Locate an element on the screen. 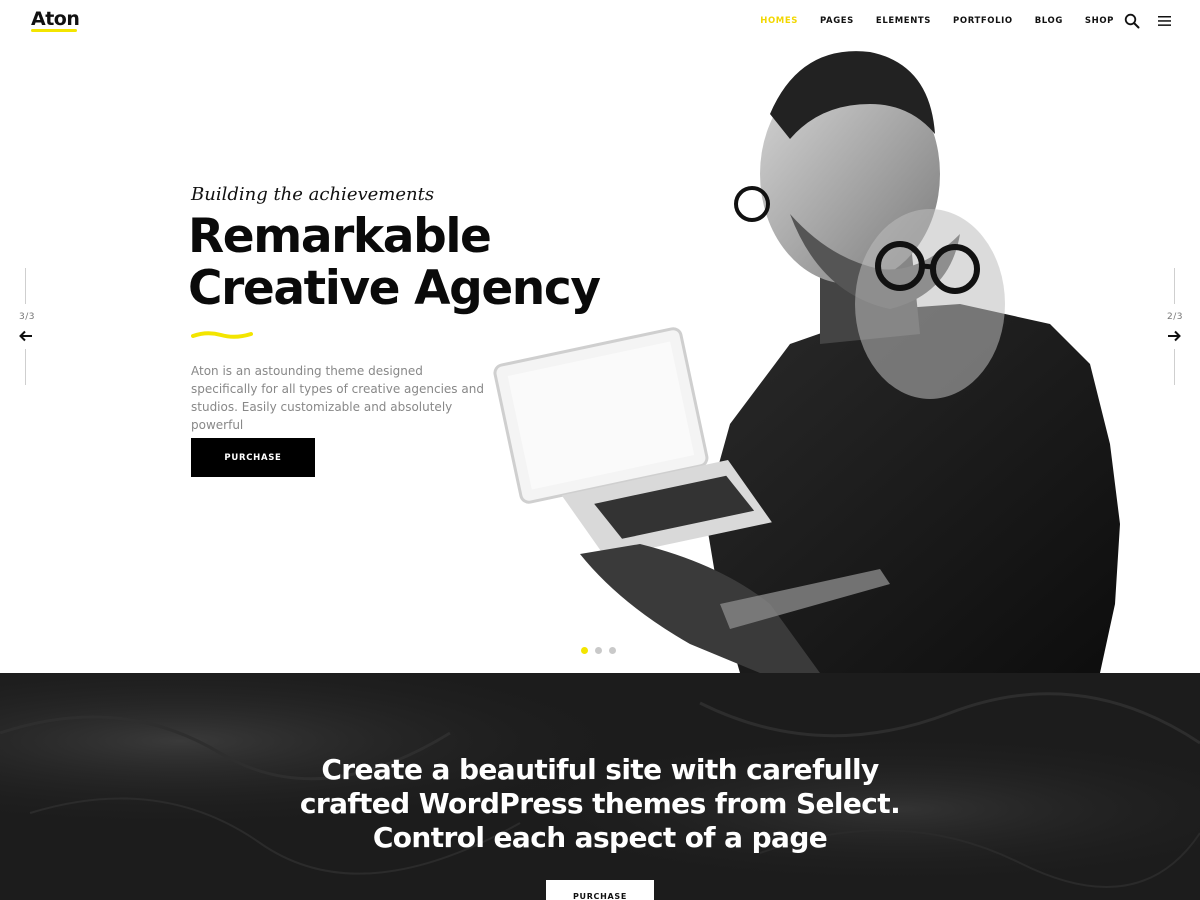 The width and height of the screenshot is (1200, 900). right-divider-top is located at coordinates (1174, 286).